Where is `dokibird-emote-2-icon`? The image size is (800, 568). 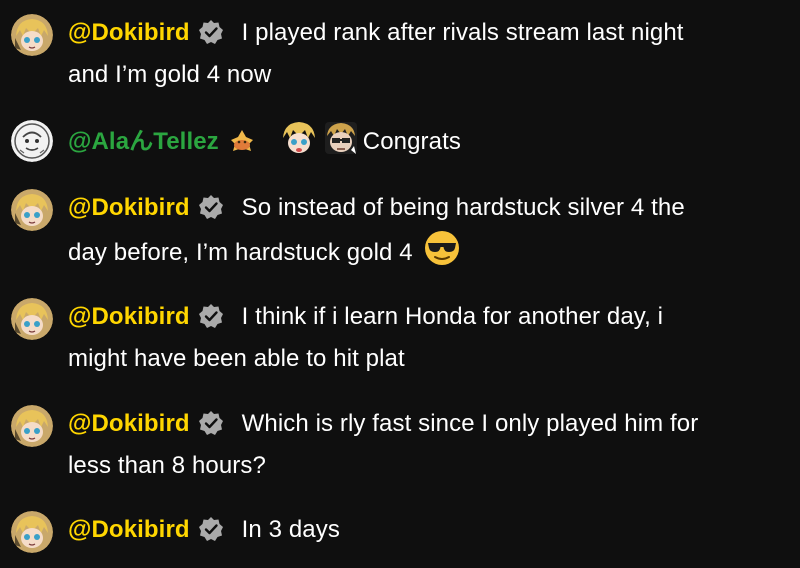 dokibird-emote-2-icon is located at coordinates (341, 145).